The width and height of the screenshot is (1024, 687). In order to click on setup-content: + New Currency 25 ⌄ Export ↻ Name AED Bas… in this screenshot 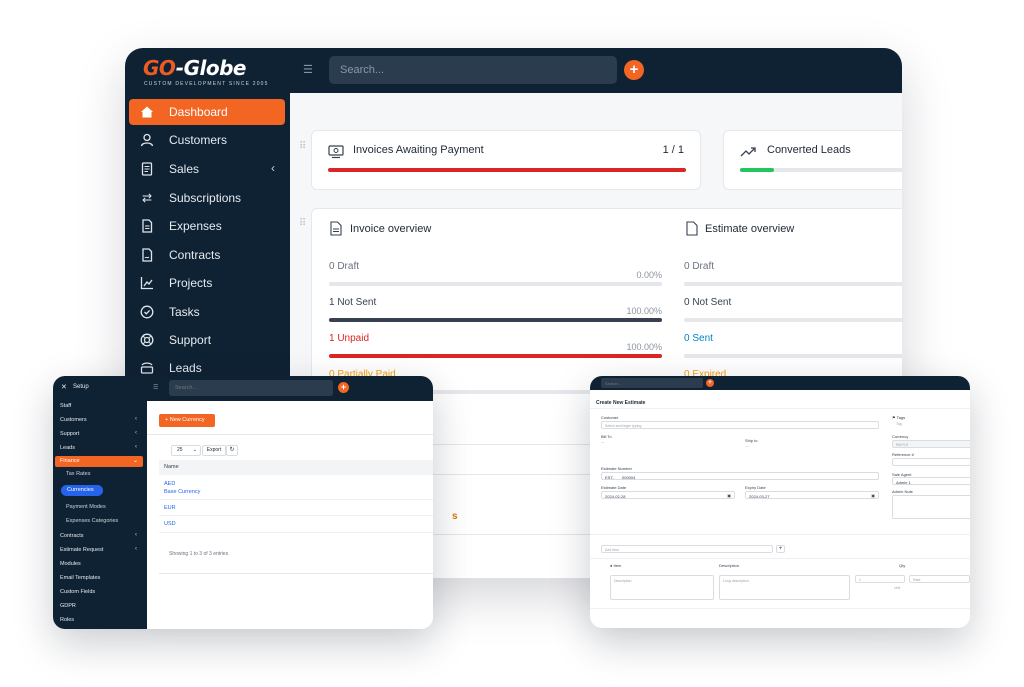, I will do `click(290, 515)`.